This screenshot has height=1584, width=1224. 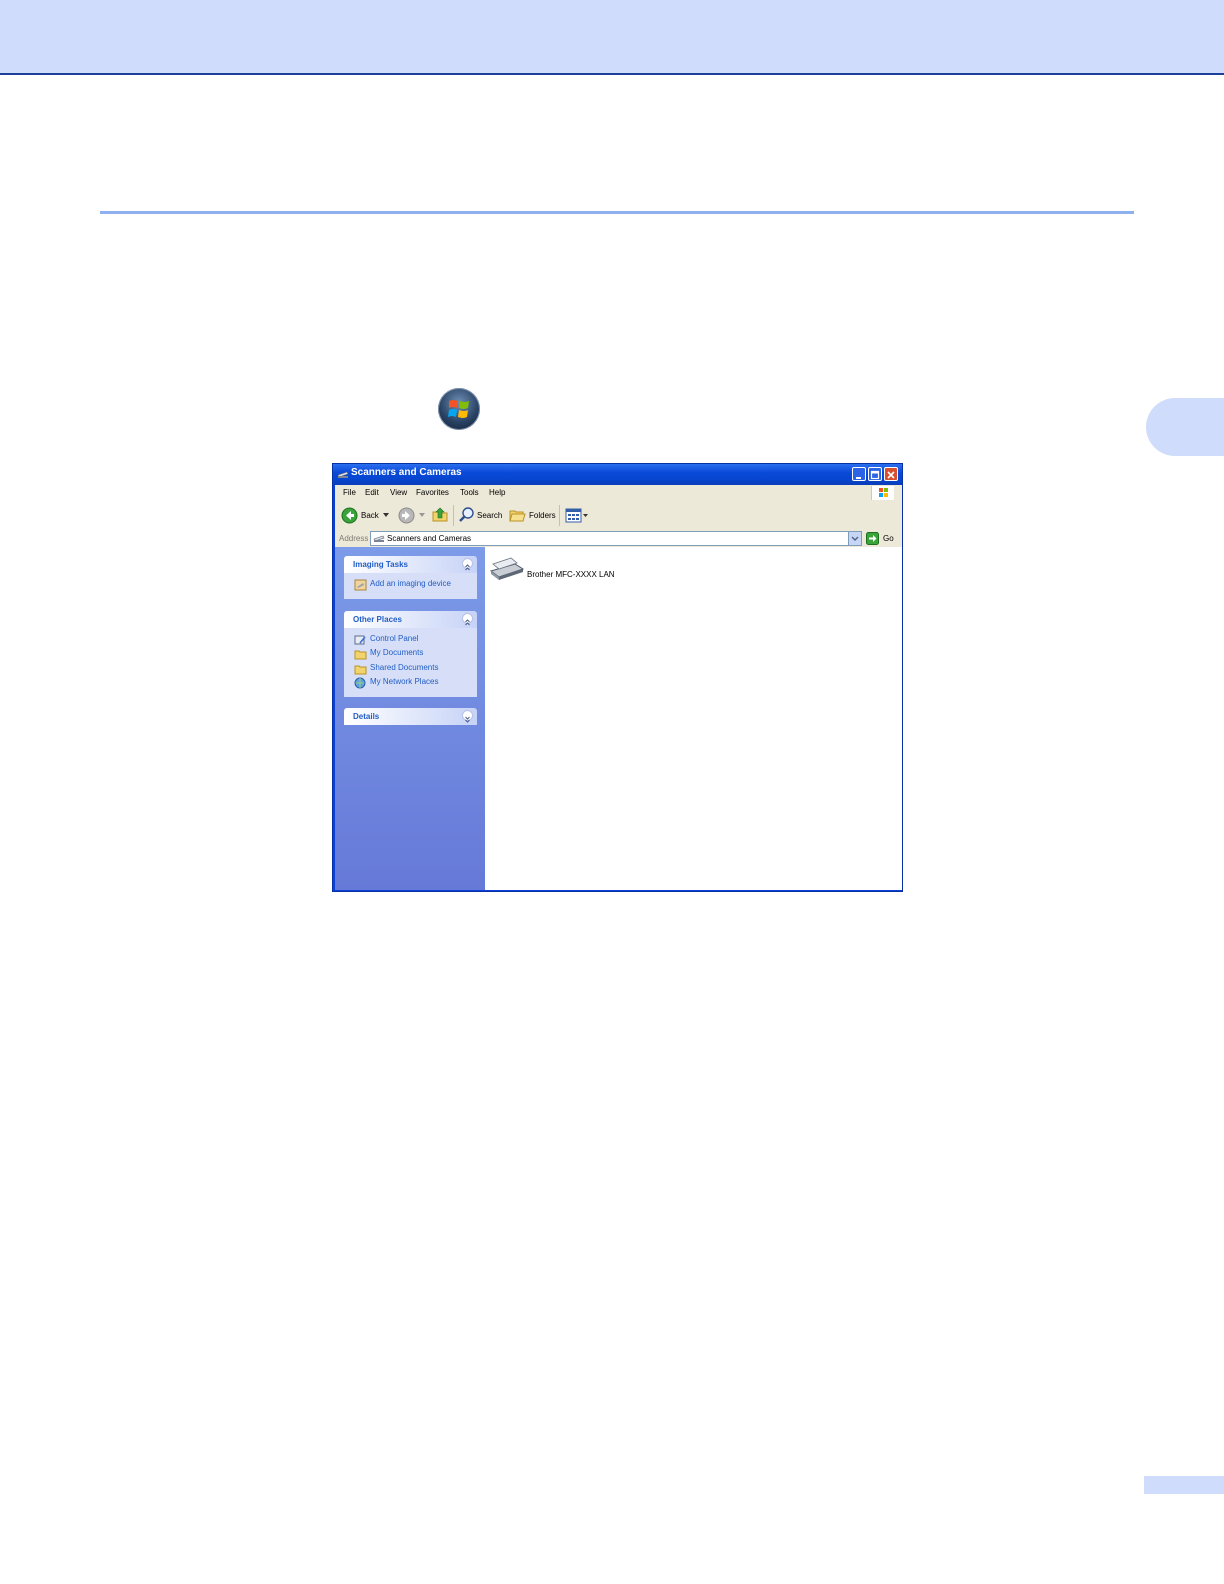 I want to click on add-imaging-device-link: Add an imaging device, so click(x=402, y=584).